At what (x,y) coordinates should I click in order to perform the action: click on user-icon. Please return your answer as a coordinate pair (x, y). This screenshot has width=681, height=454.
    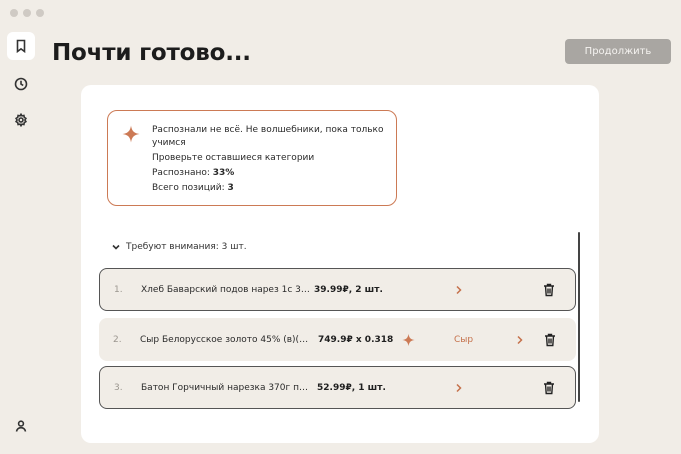
    Looking at the image, I should click on (21, 426).